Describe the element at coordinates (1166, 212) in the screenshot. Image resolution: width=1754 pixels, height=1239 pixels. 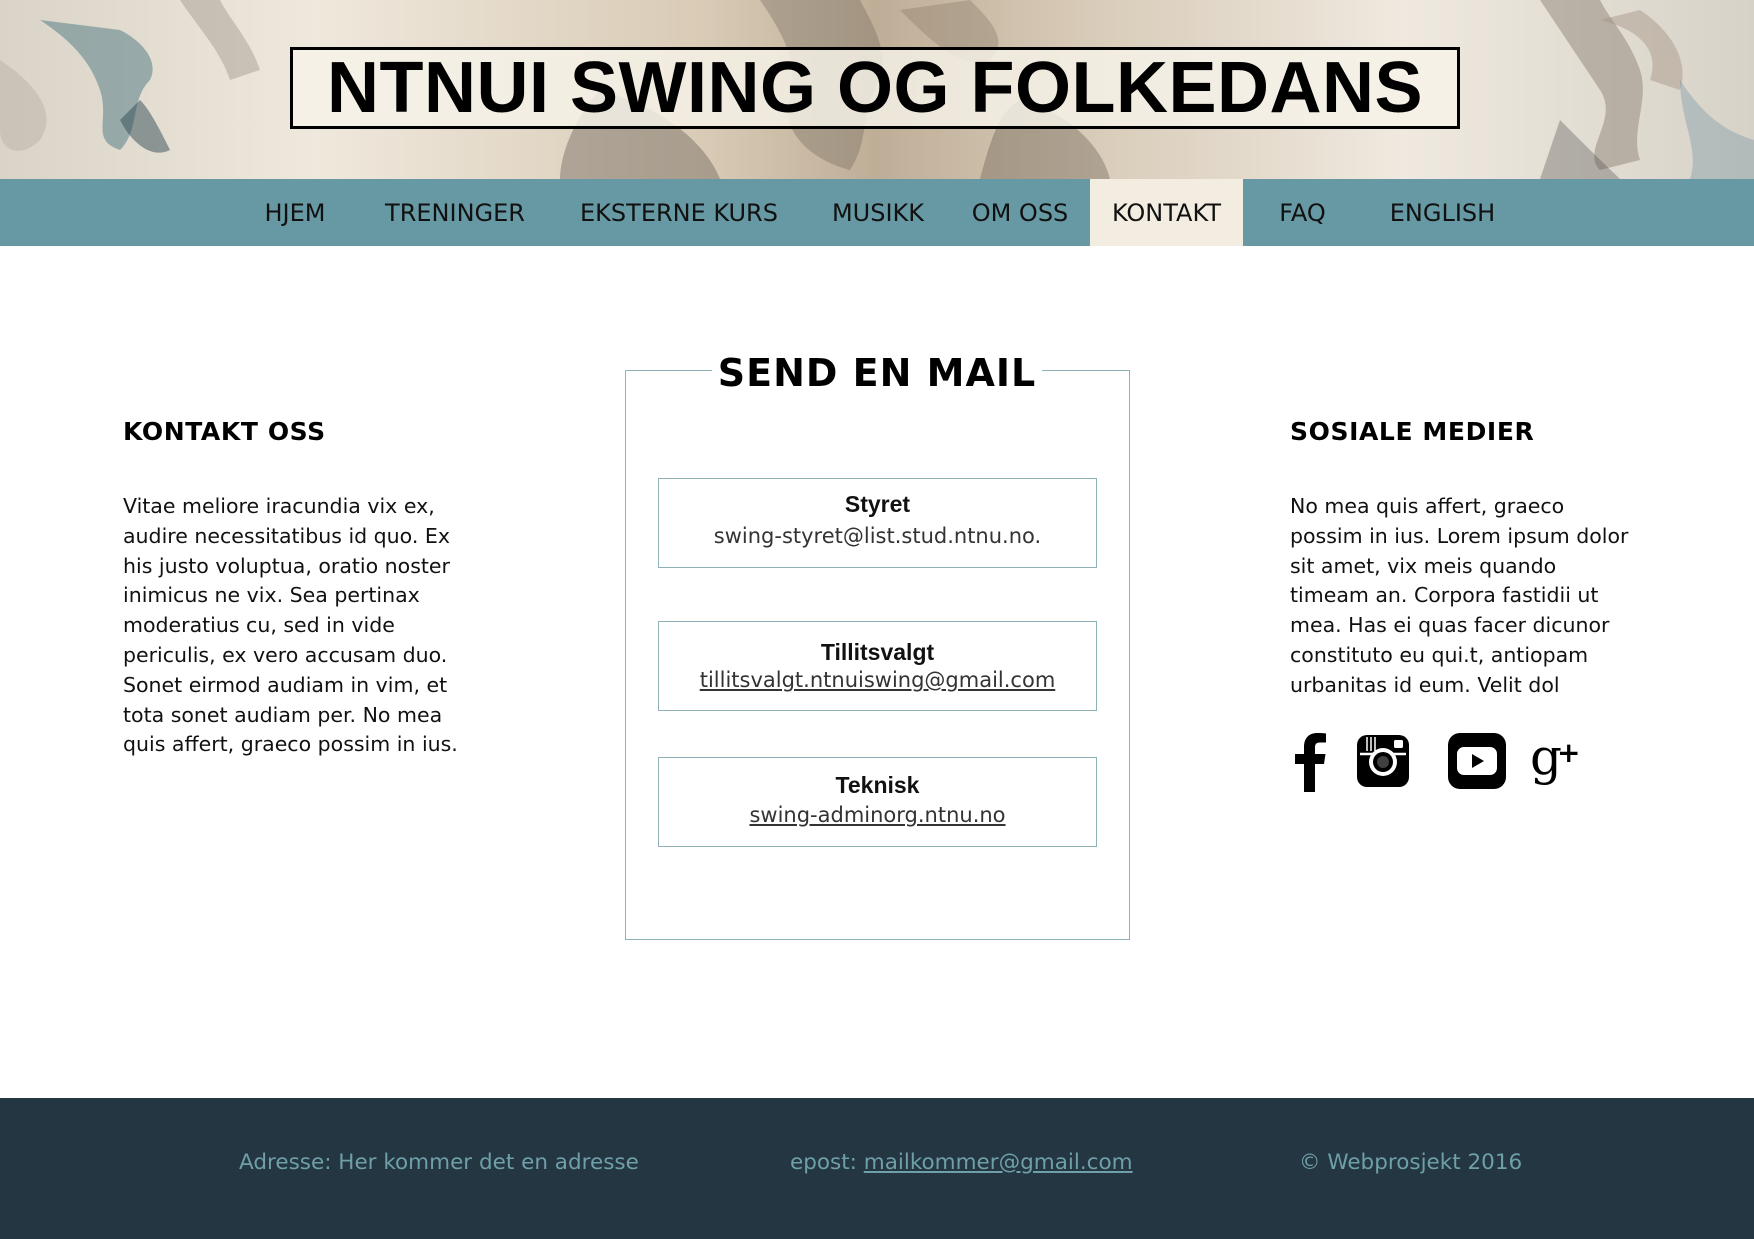
I see `nav-item-kontakt: KONTAKT` at that location.